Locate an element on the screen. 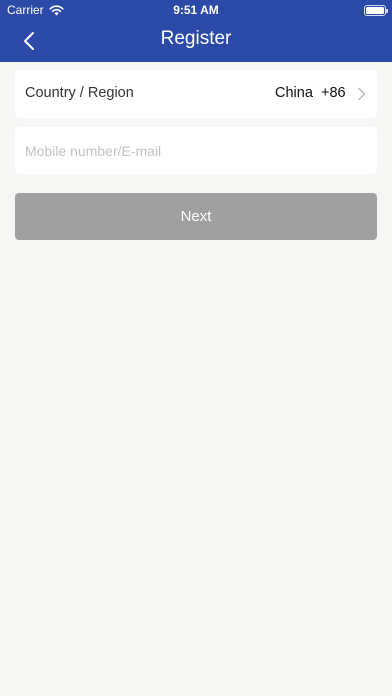 The image size is (392, 696). chevron-right-icon is located at coordinates (362, 94).